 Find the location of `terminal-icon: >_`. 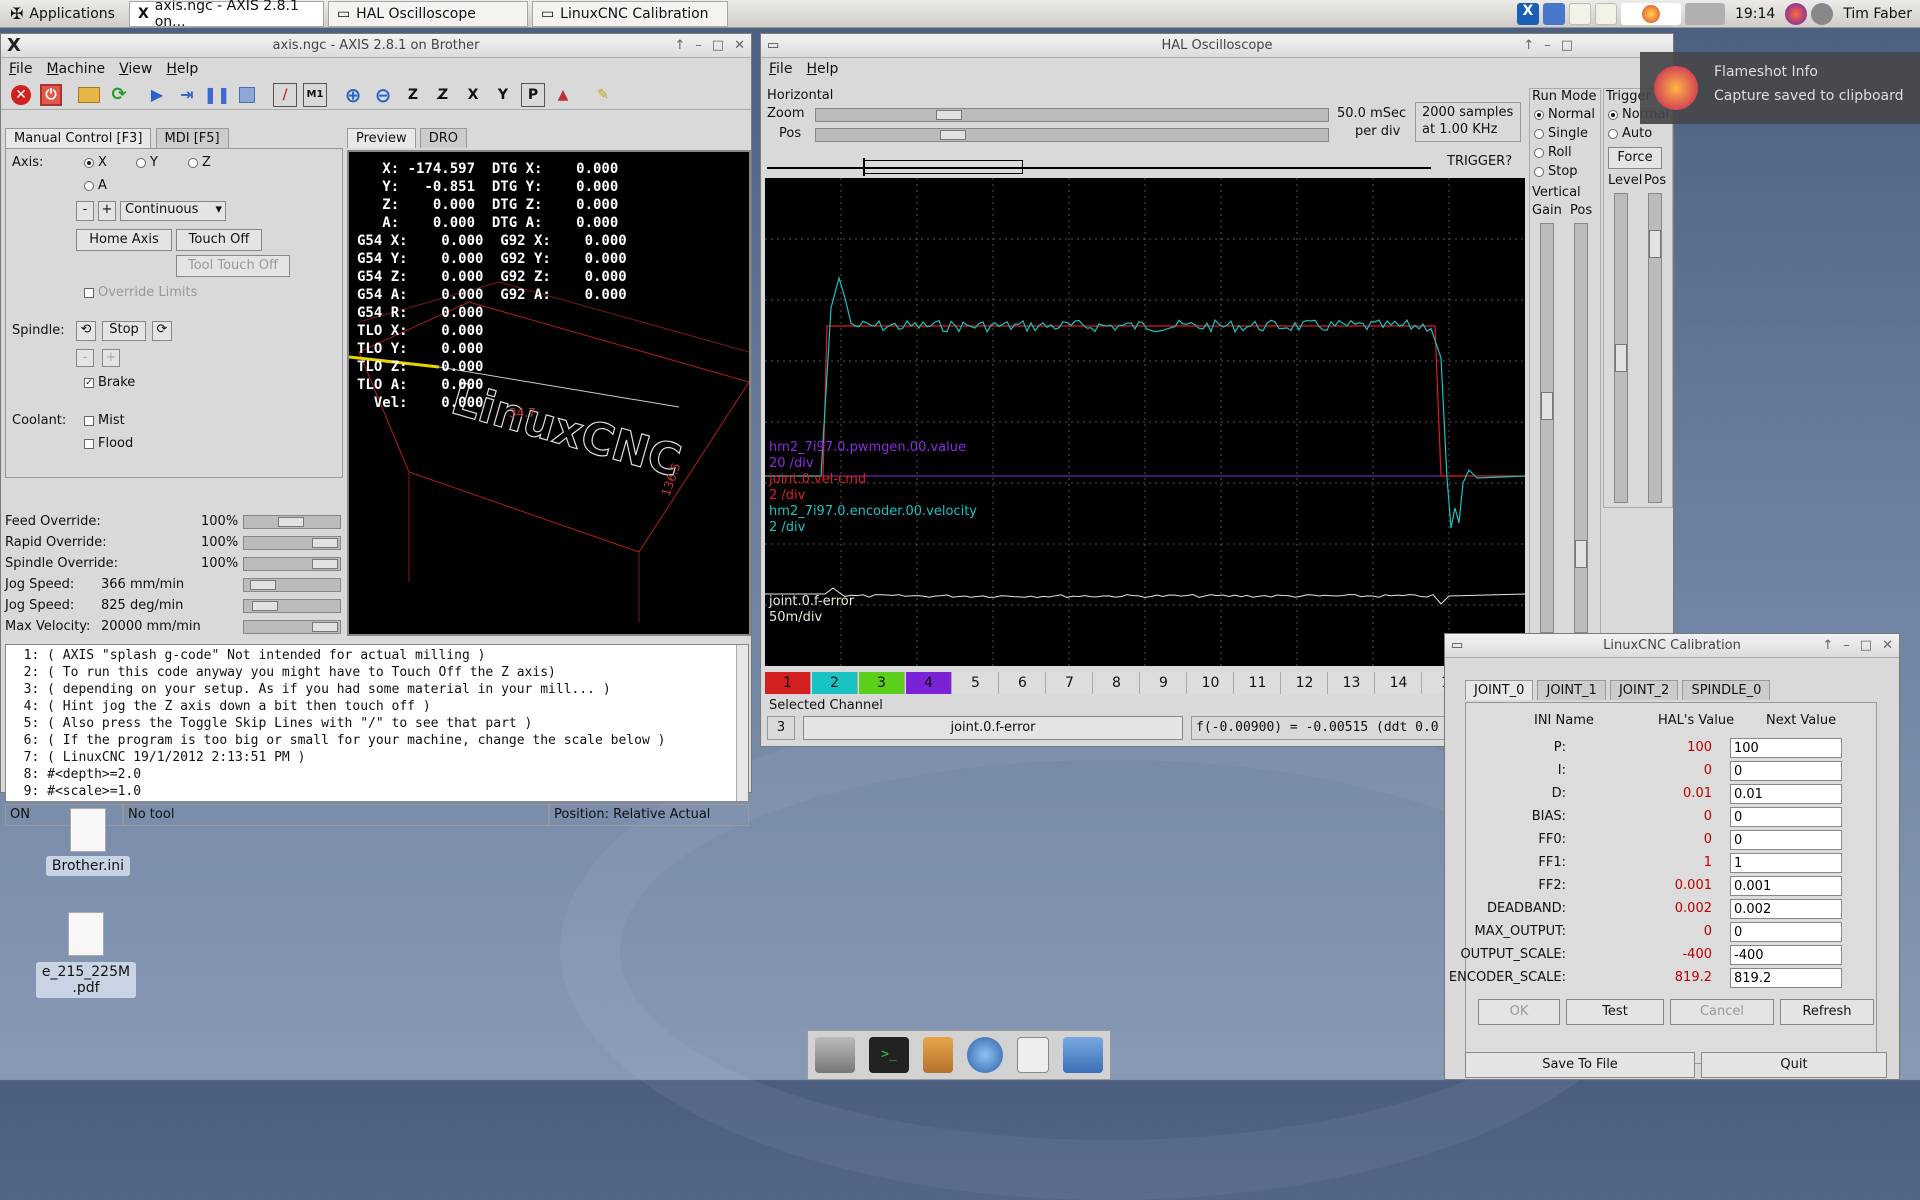

terminal-icon: >_ is located at coordinates (889, 1055).